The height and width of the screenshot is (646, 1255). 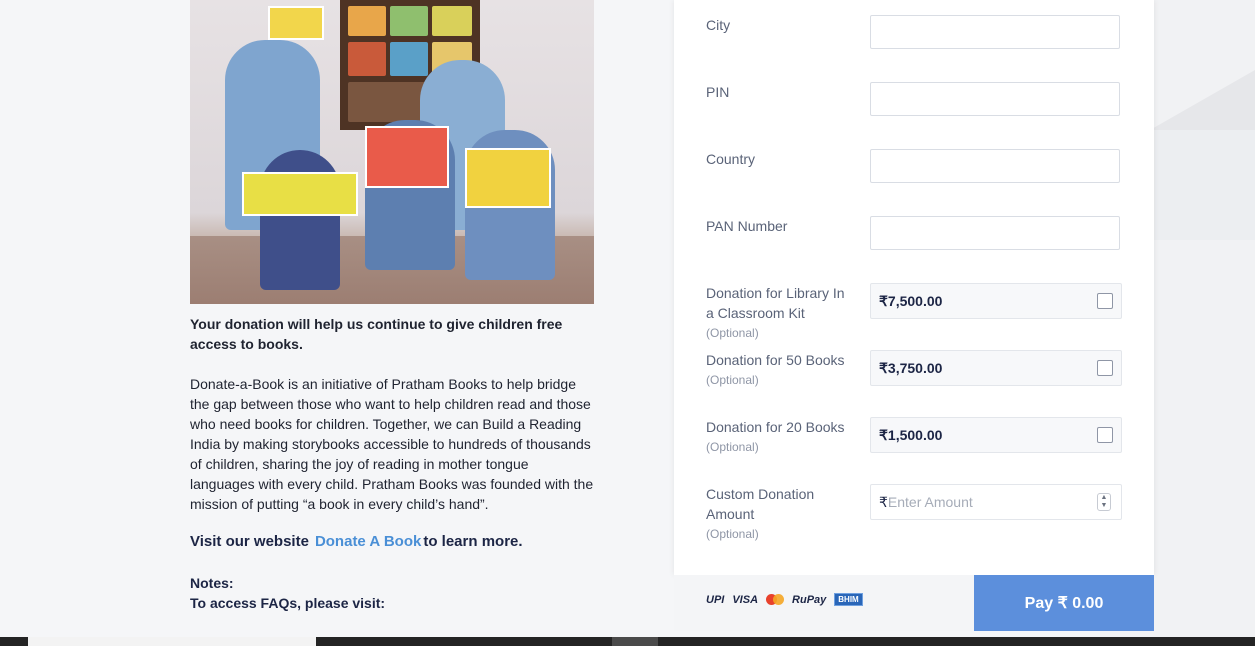 I want to click on pin-row: PIN, so click(x=916, y=112).